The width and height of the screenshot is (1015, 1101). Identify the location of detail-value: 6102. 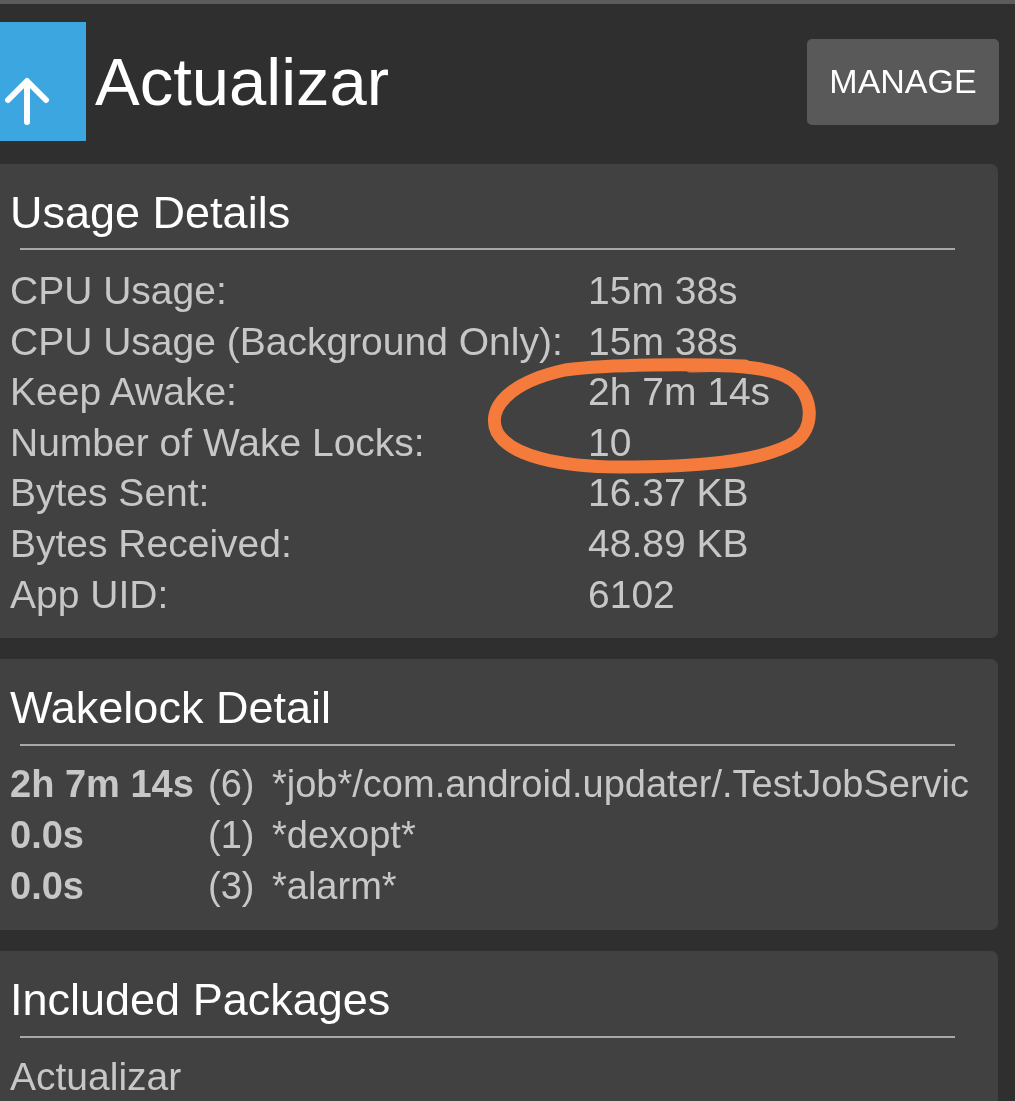
(631, 594).